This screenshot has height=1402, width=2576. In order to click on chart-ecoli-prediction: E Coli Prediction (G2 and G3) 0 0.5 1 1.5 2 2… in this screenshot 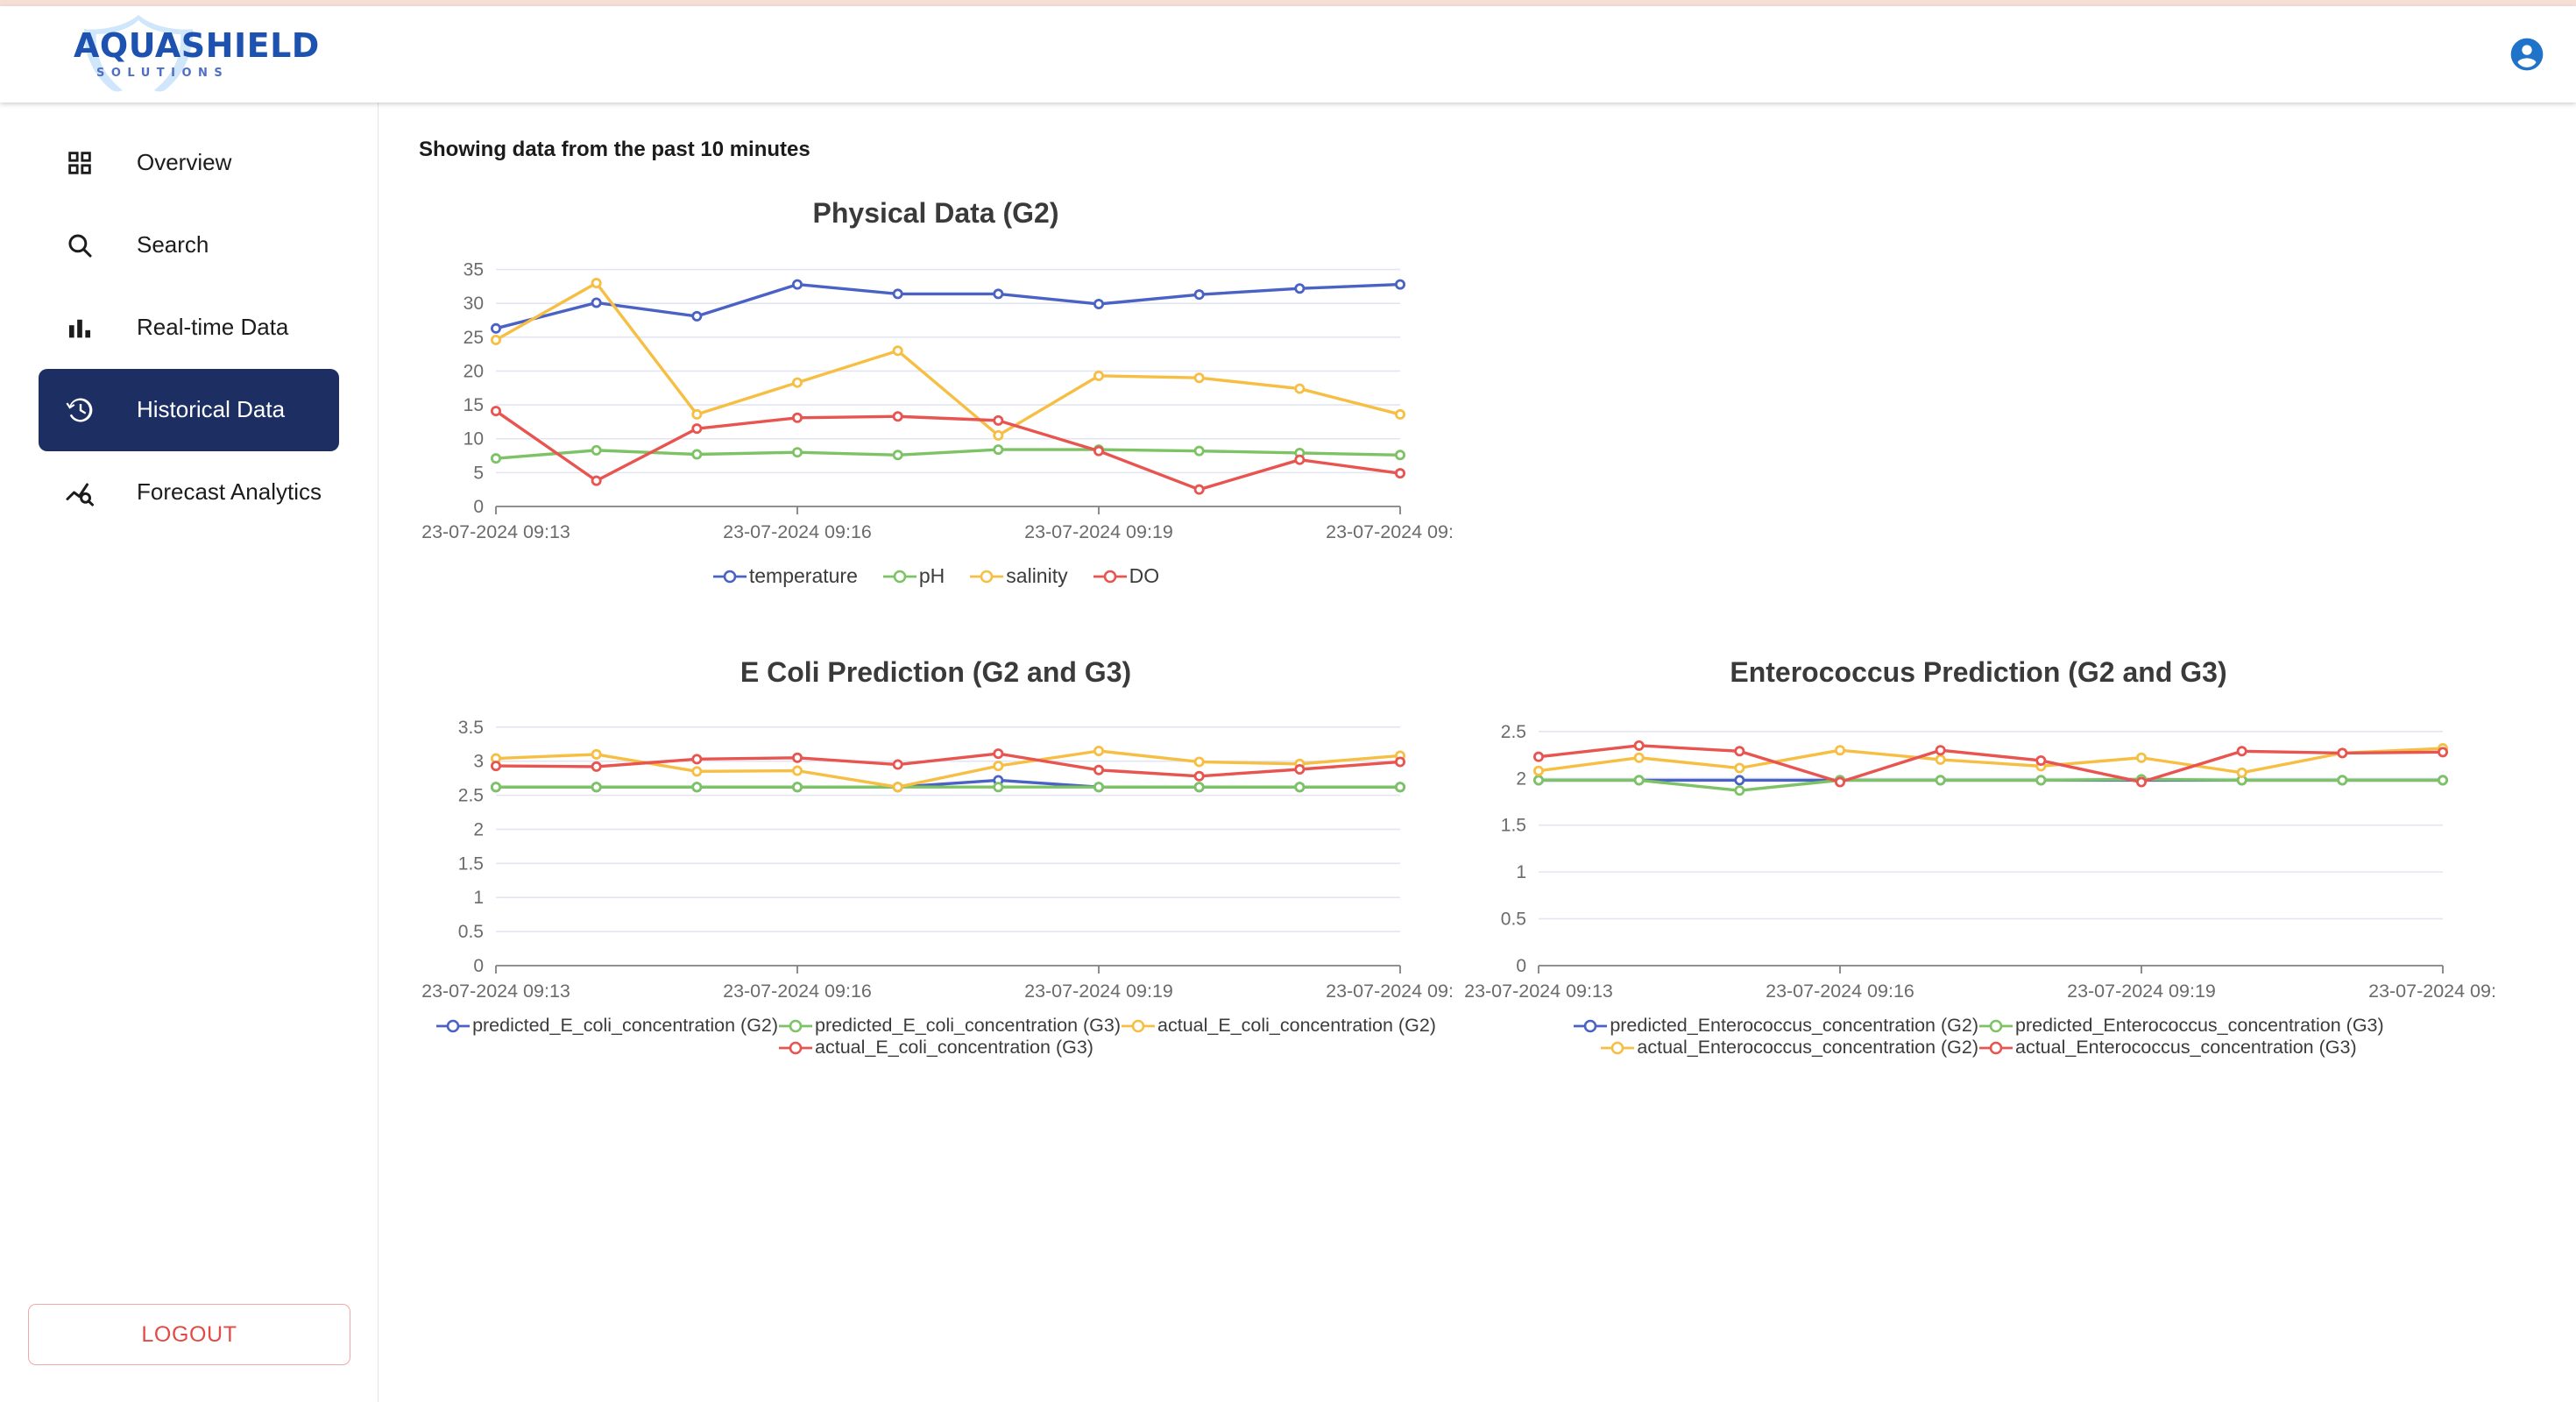, I will do `click(936, 858)`.